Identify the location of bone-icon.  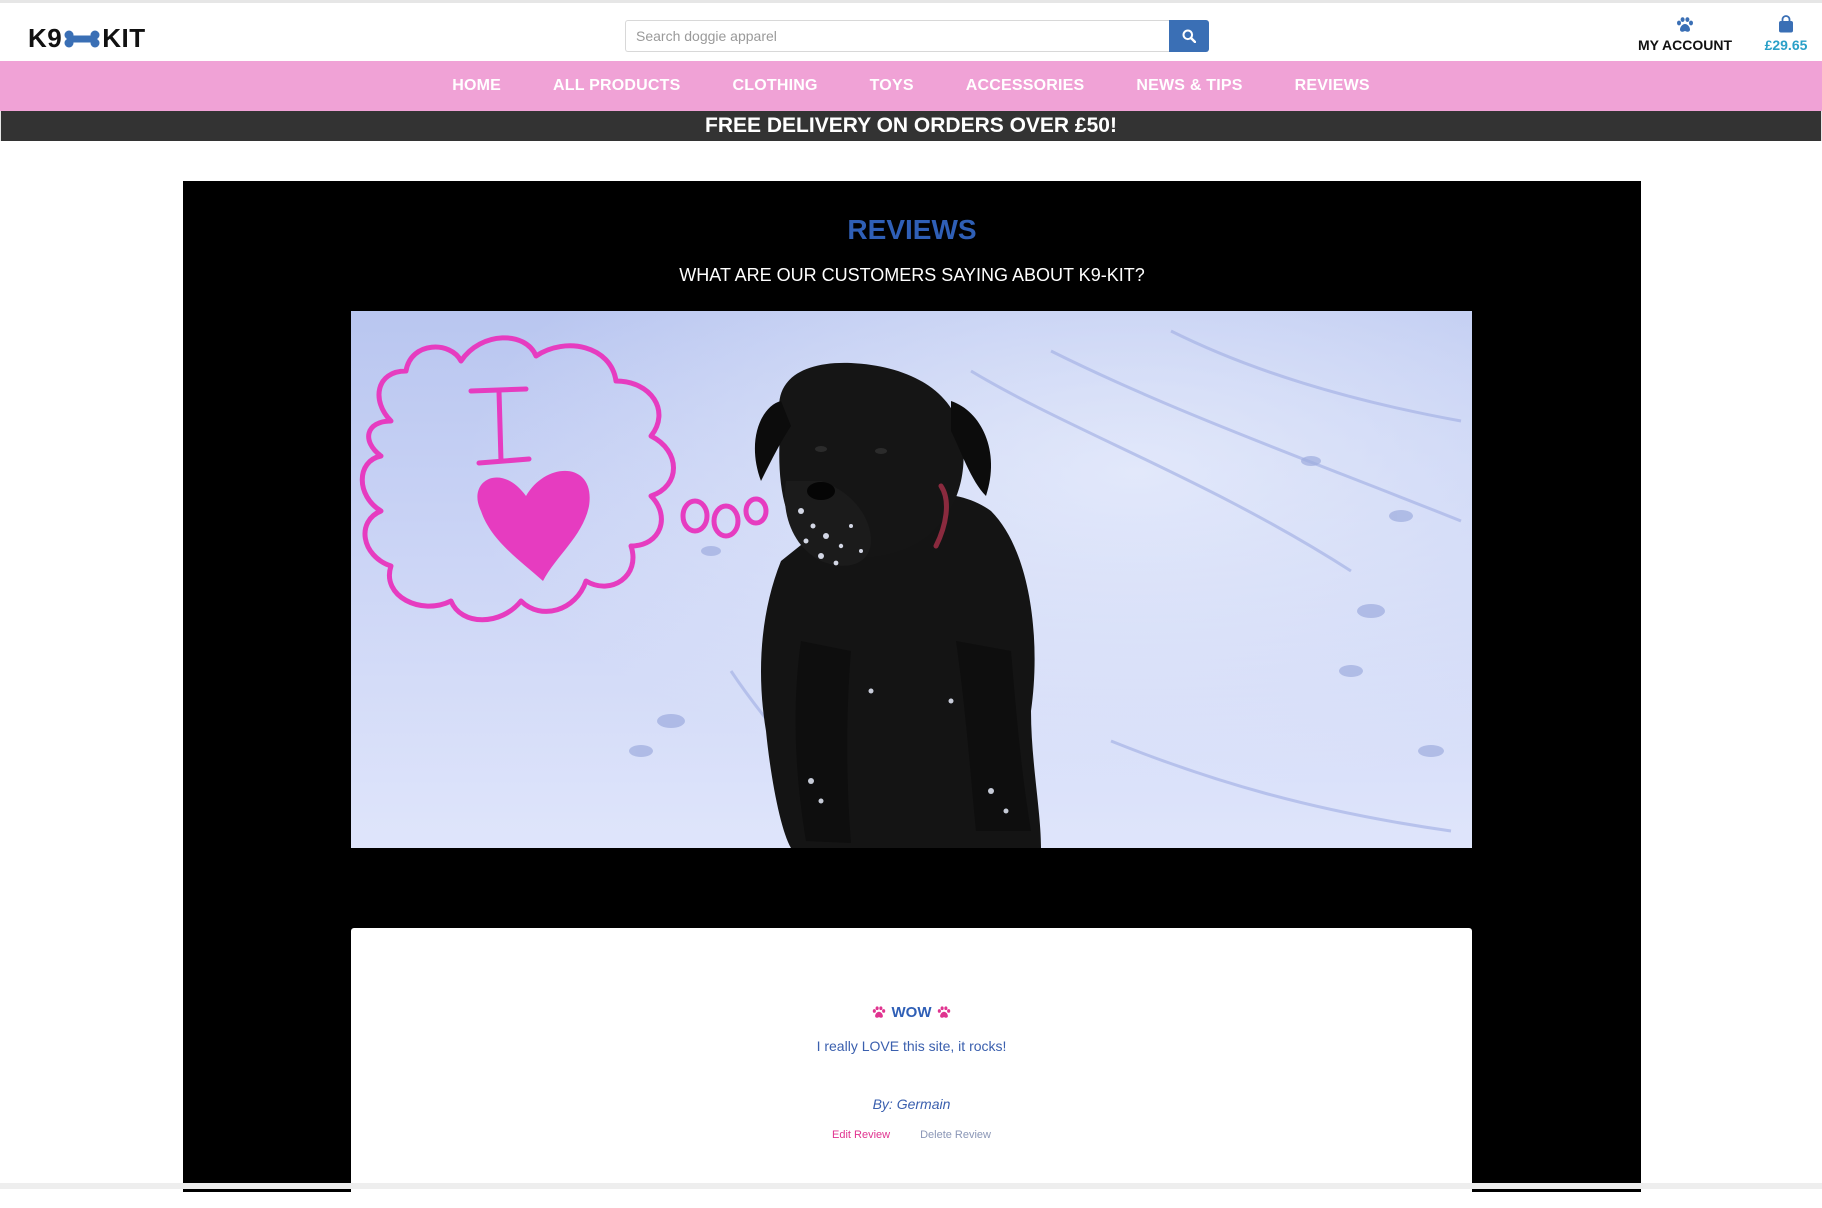
(82, 38).